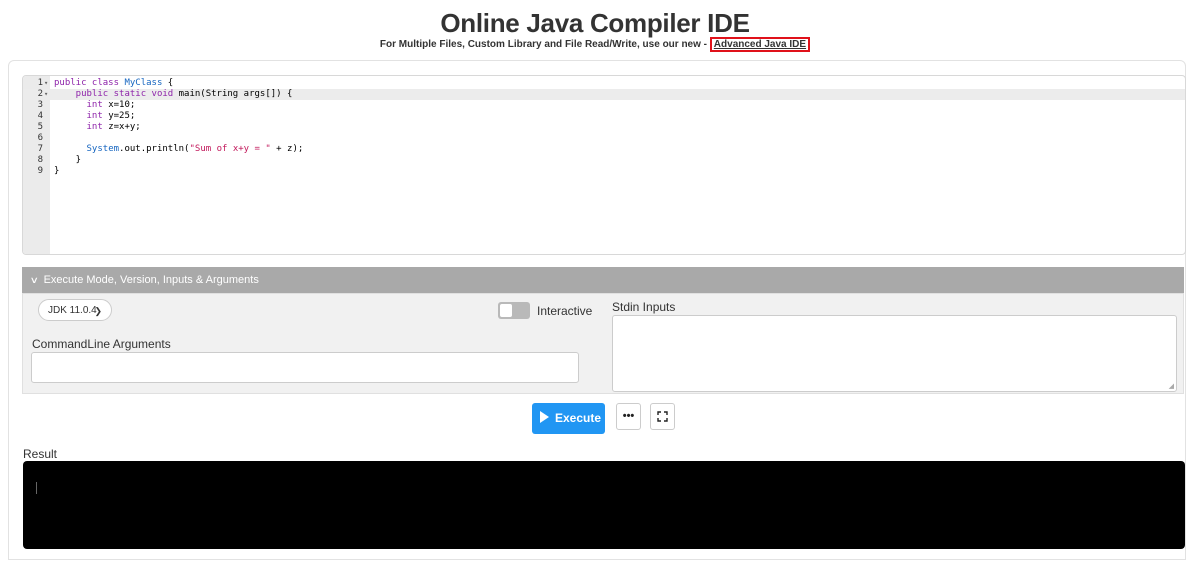 Image resolution: width=1190 pixels, height=562 pixels. What do you see at coordinates (604, 83) in the screenshot?
I see `code-line: 1 ▾ public class MyClass {` at bounding box center [604, 83].